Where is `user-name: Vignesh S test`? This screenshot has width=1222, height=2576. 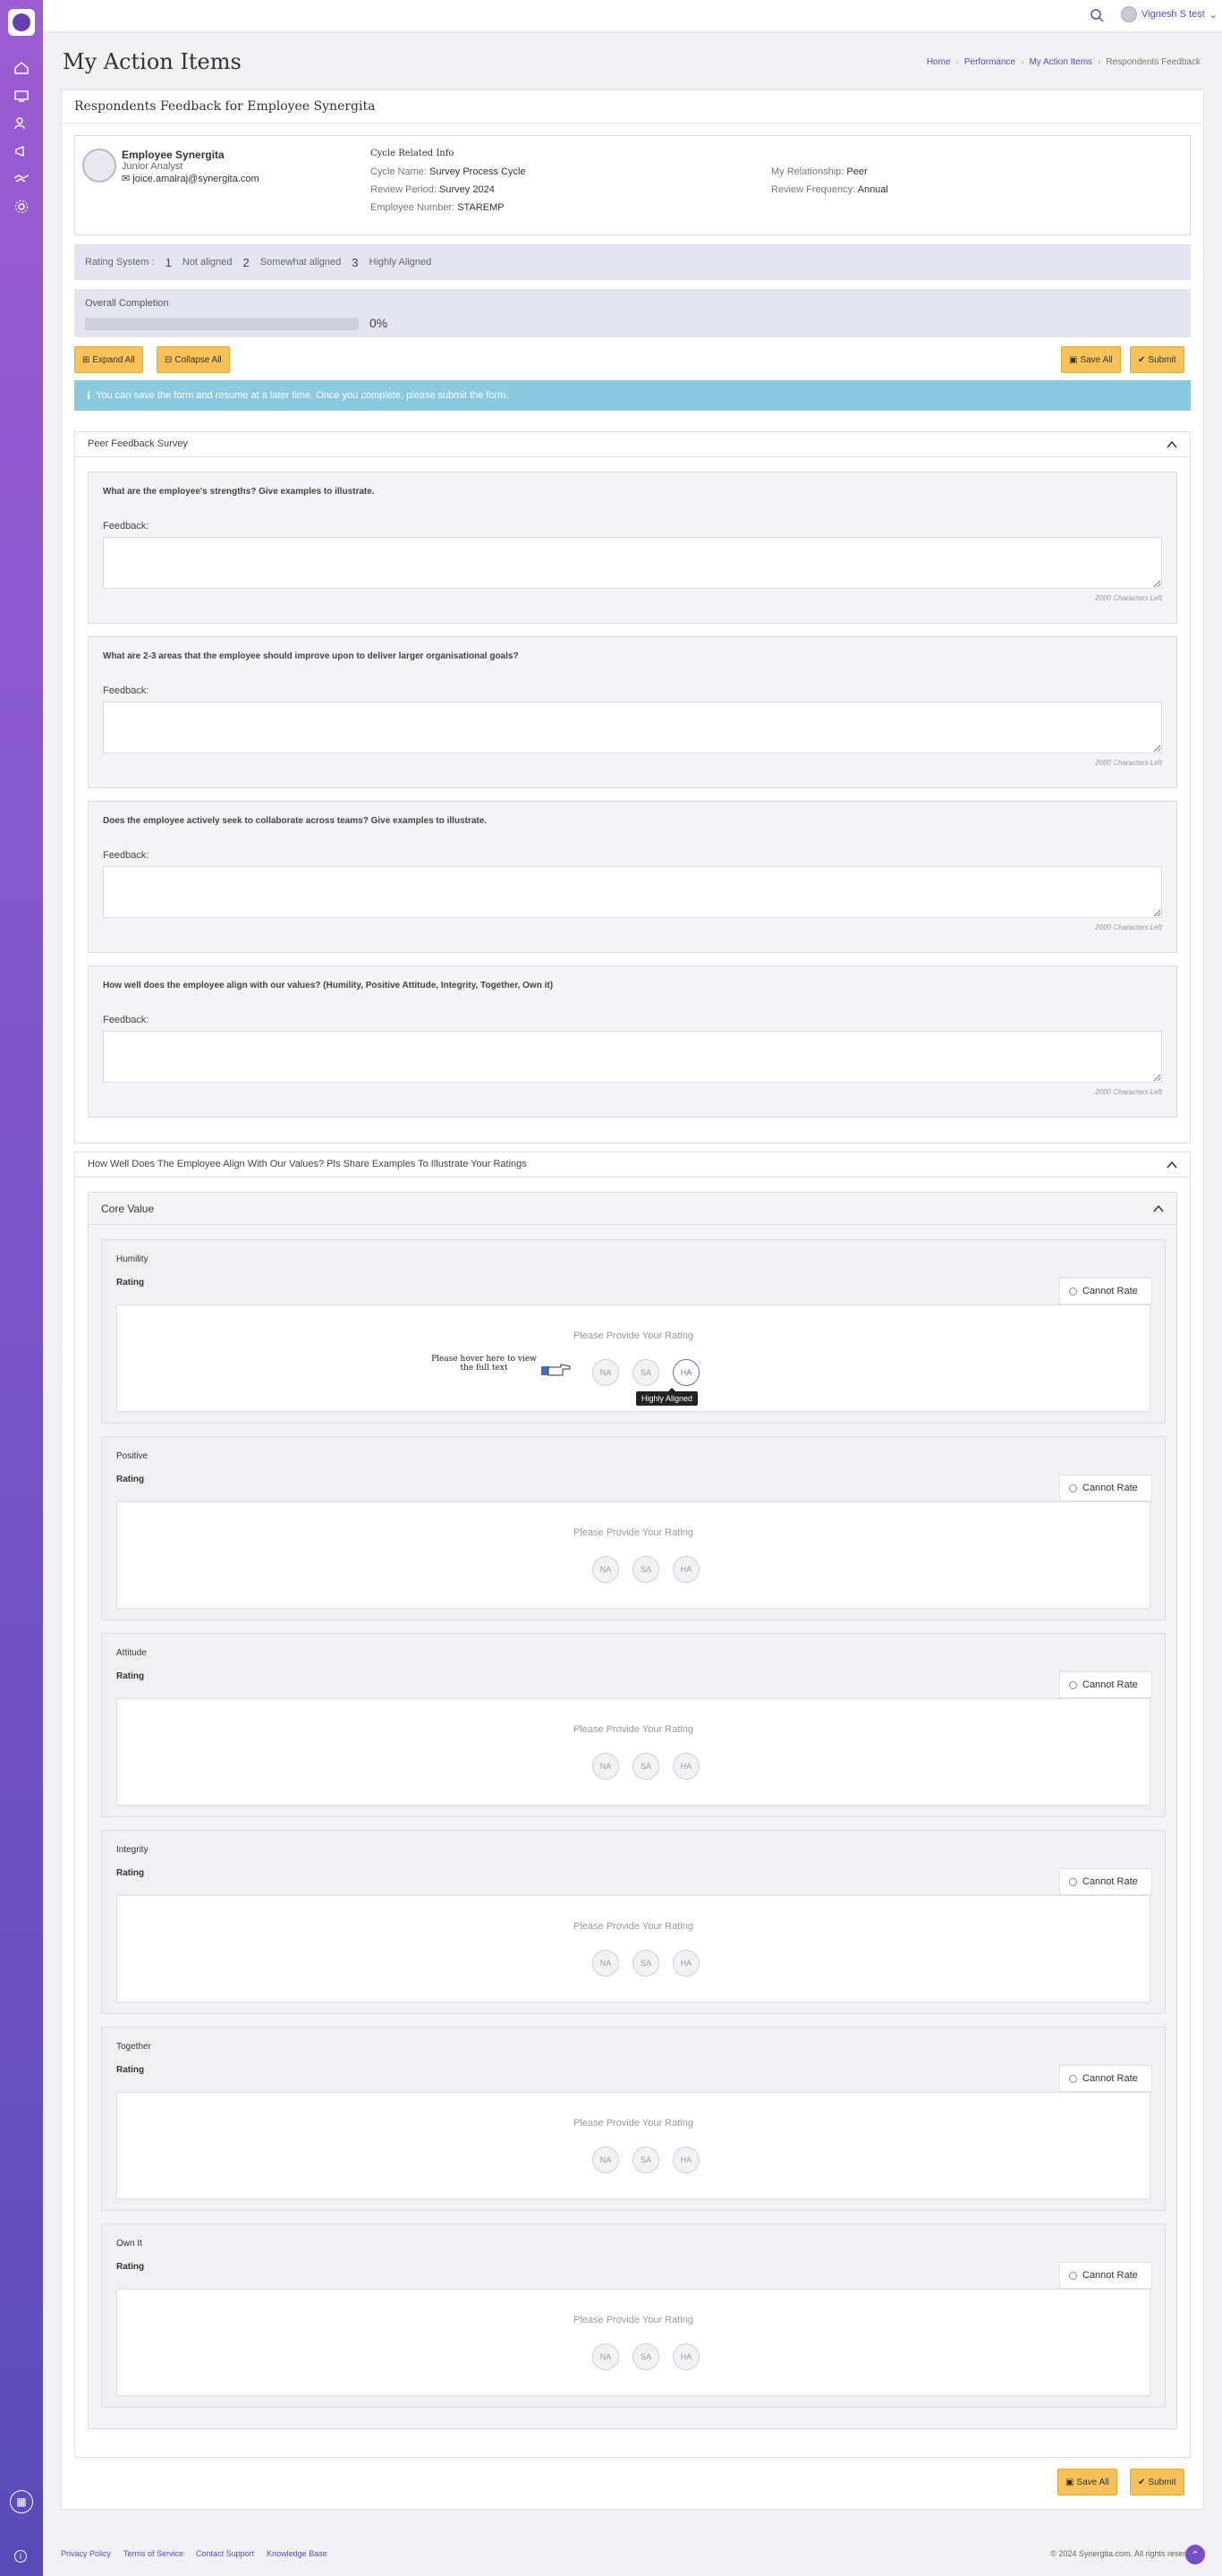
user-name: Vignesh S test is located at coordinates (1173, 15).